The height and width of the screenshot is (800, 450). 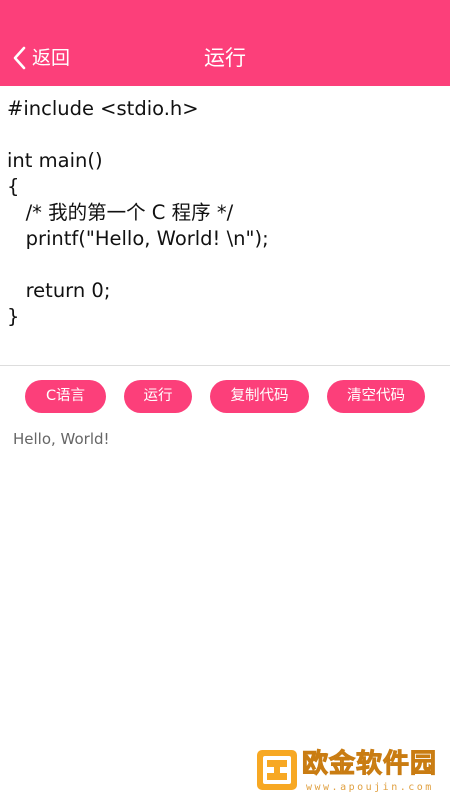 What do you see at coordinates (225, 43) in the screenshot?
I see `app-bar: 返回 运行` at bounding box center [225, 43].